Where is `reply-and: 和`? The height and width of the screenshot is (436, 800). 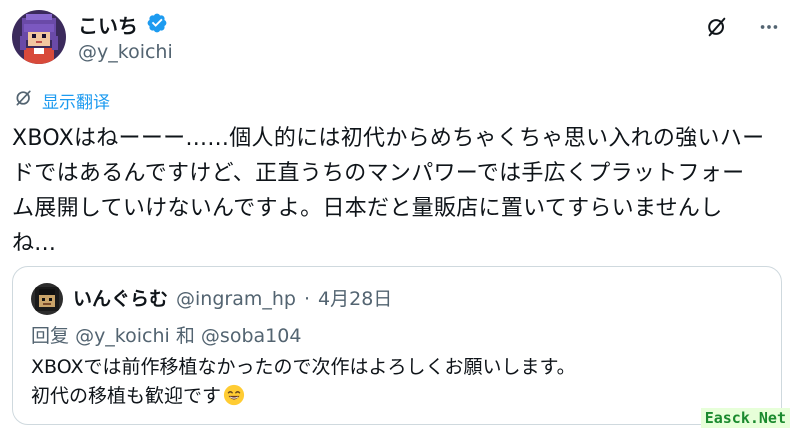 reply-and: 和 is located at coordinates (185, 336).